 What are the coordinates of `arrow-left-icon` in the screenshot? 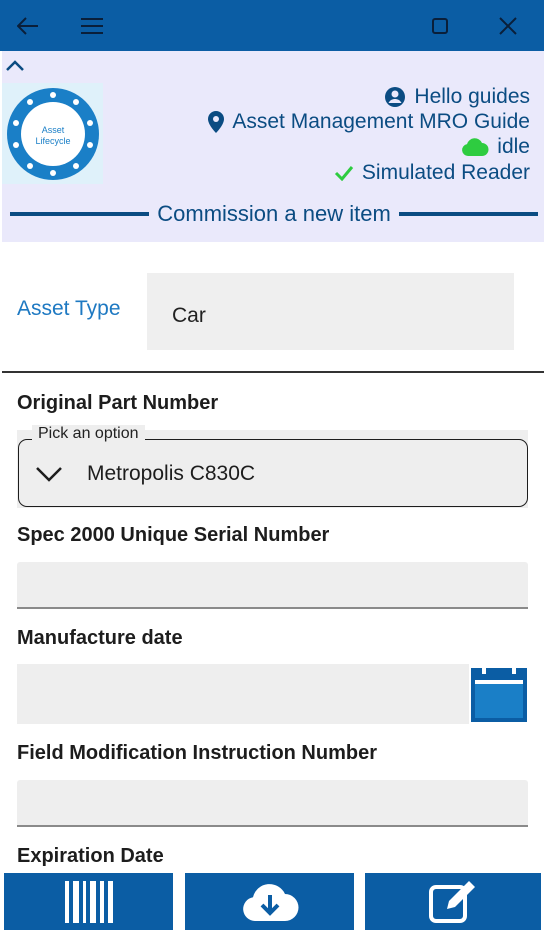 It's located at (27, 25).